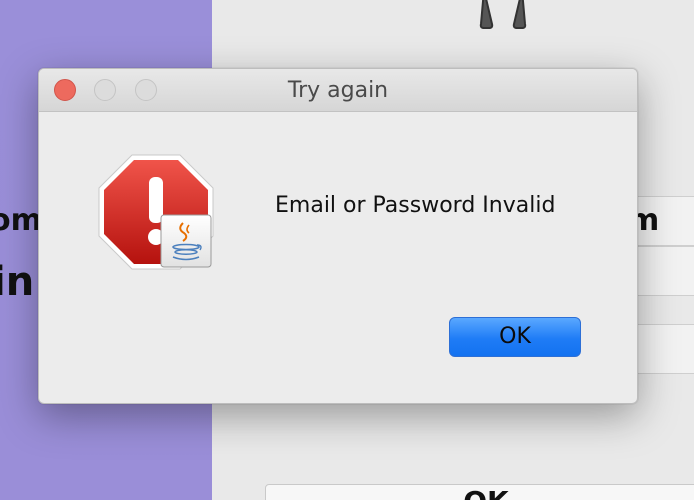 The height and width of the screenshot is (500, 694). I want to click on background-ok-button: OK, so click(479, 492).